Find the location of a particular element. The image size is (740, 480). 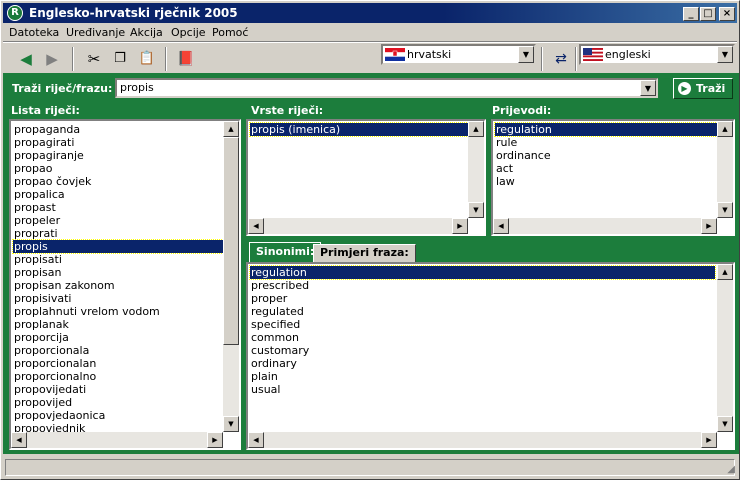

word-list-item: propalica is located at coordinates (118, 194).